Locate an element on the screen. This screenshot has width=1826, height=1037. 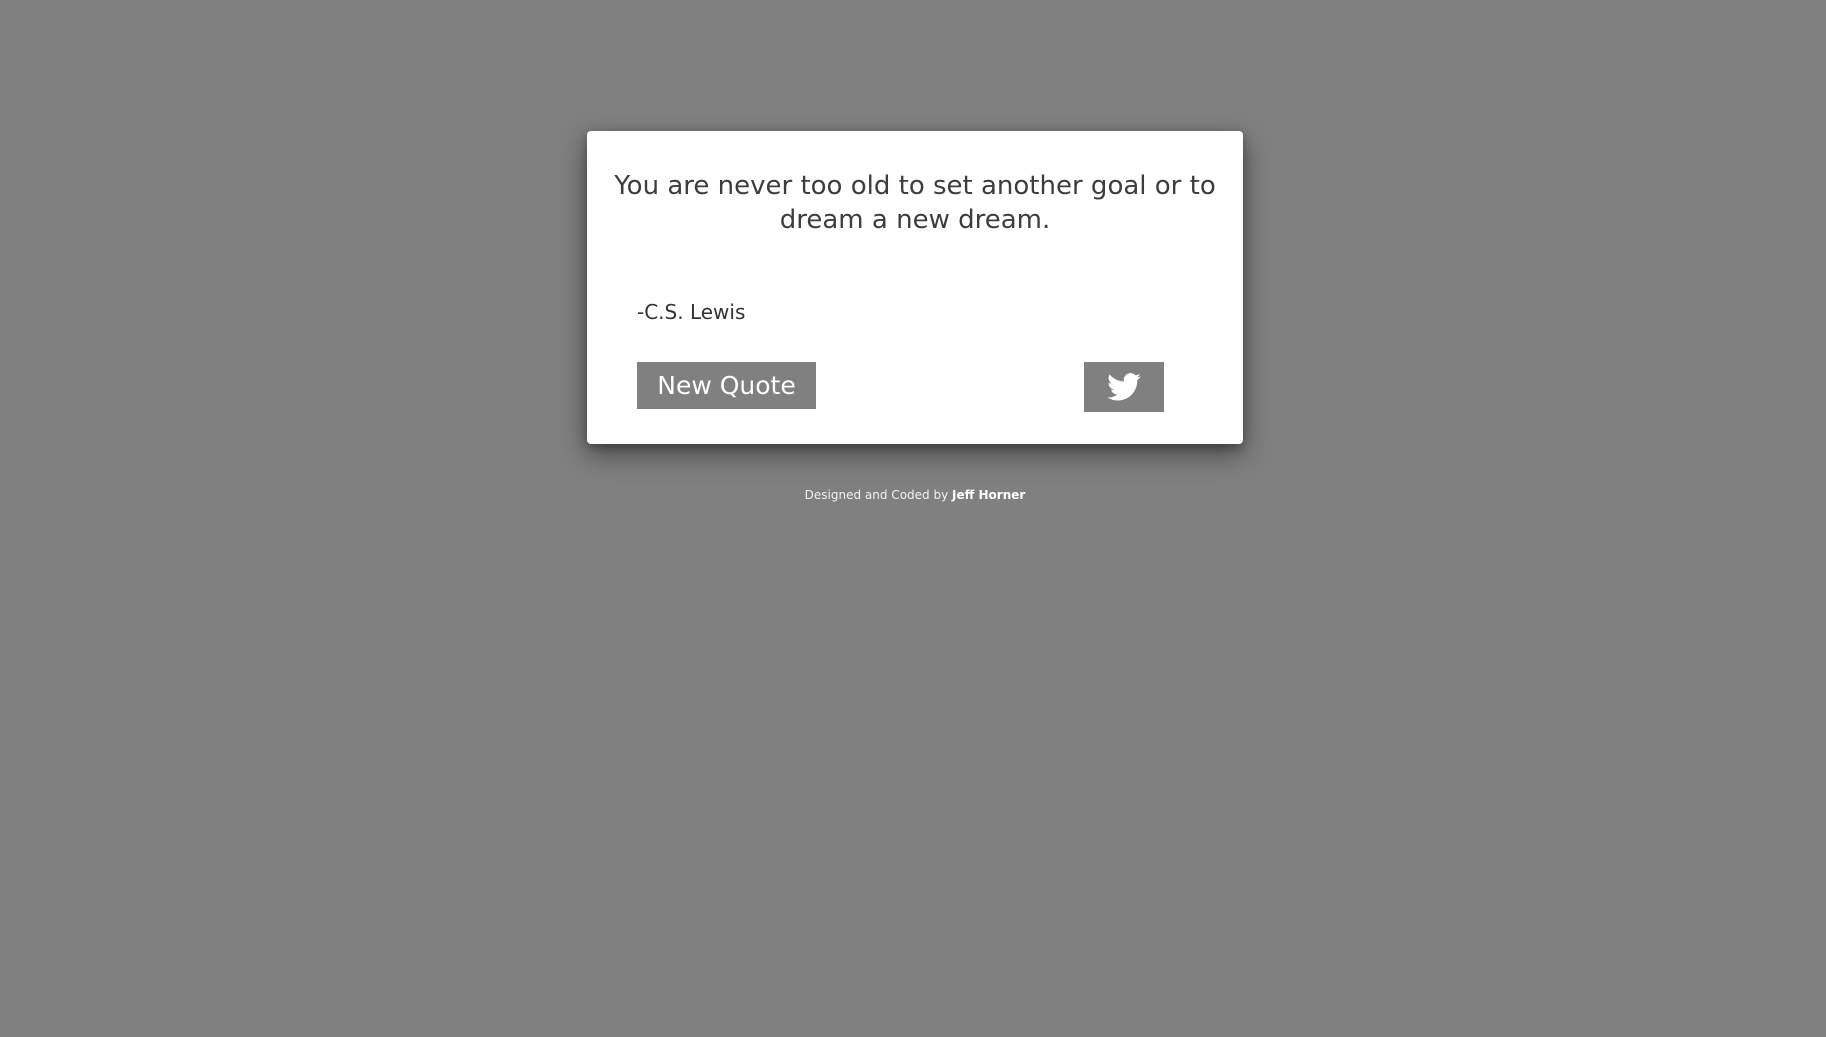
twitter-bird-icon is located at coordinates (1124, 387).